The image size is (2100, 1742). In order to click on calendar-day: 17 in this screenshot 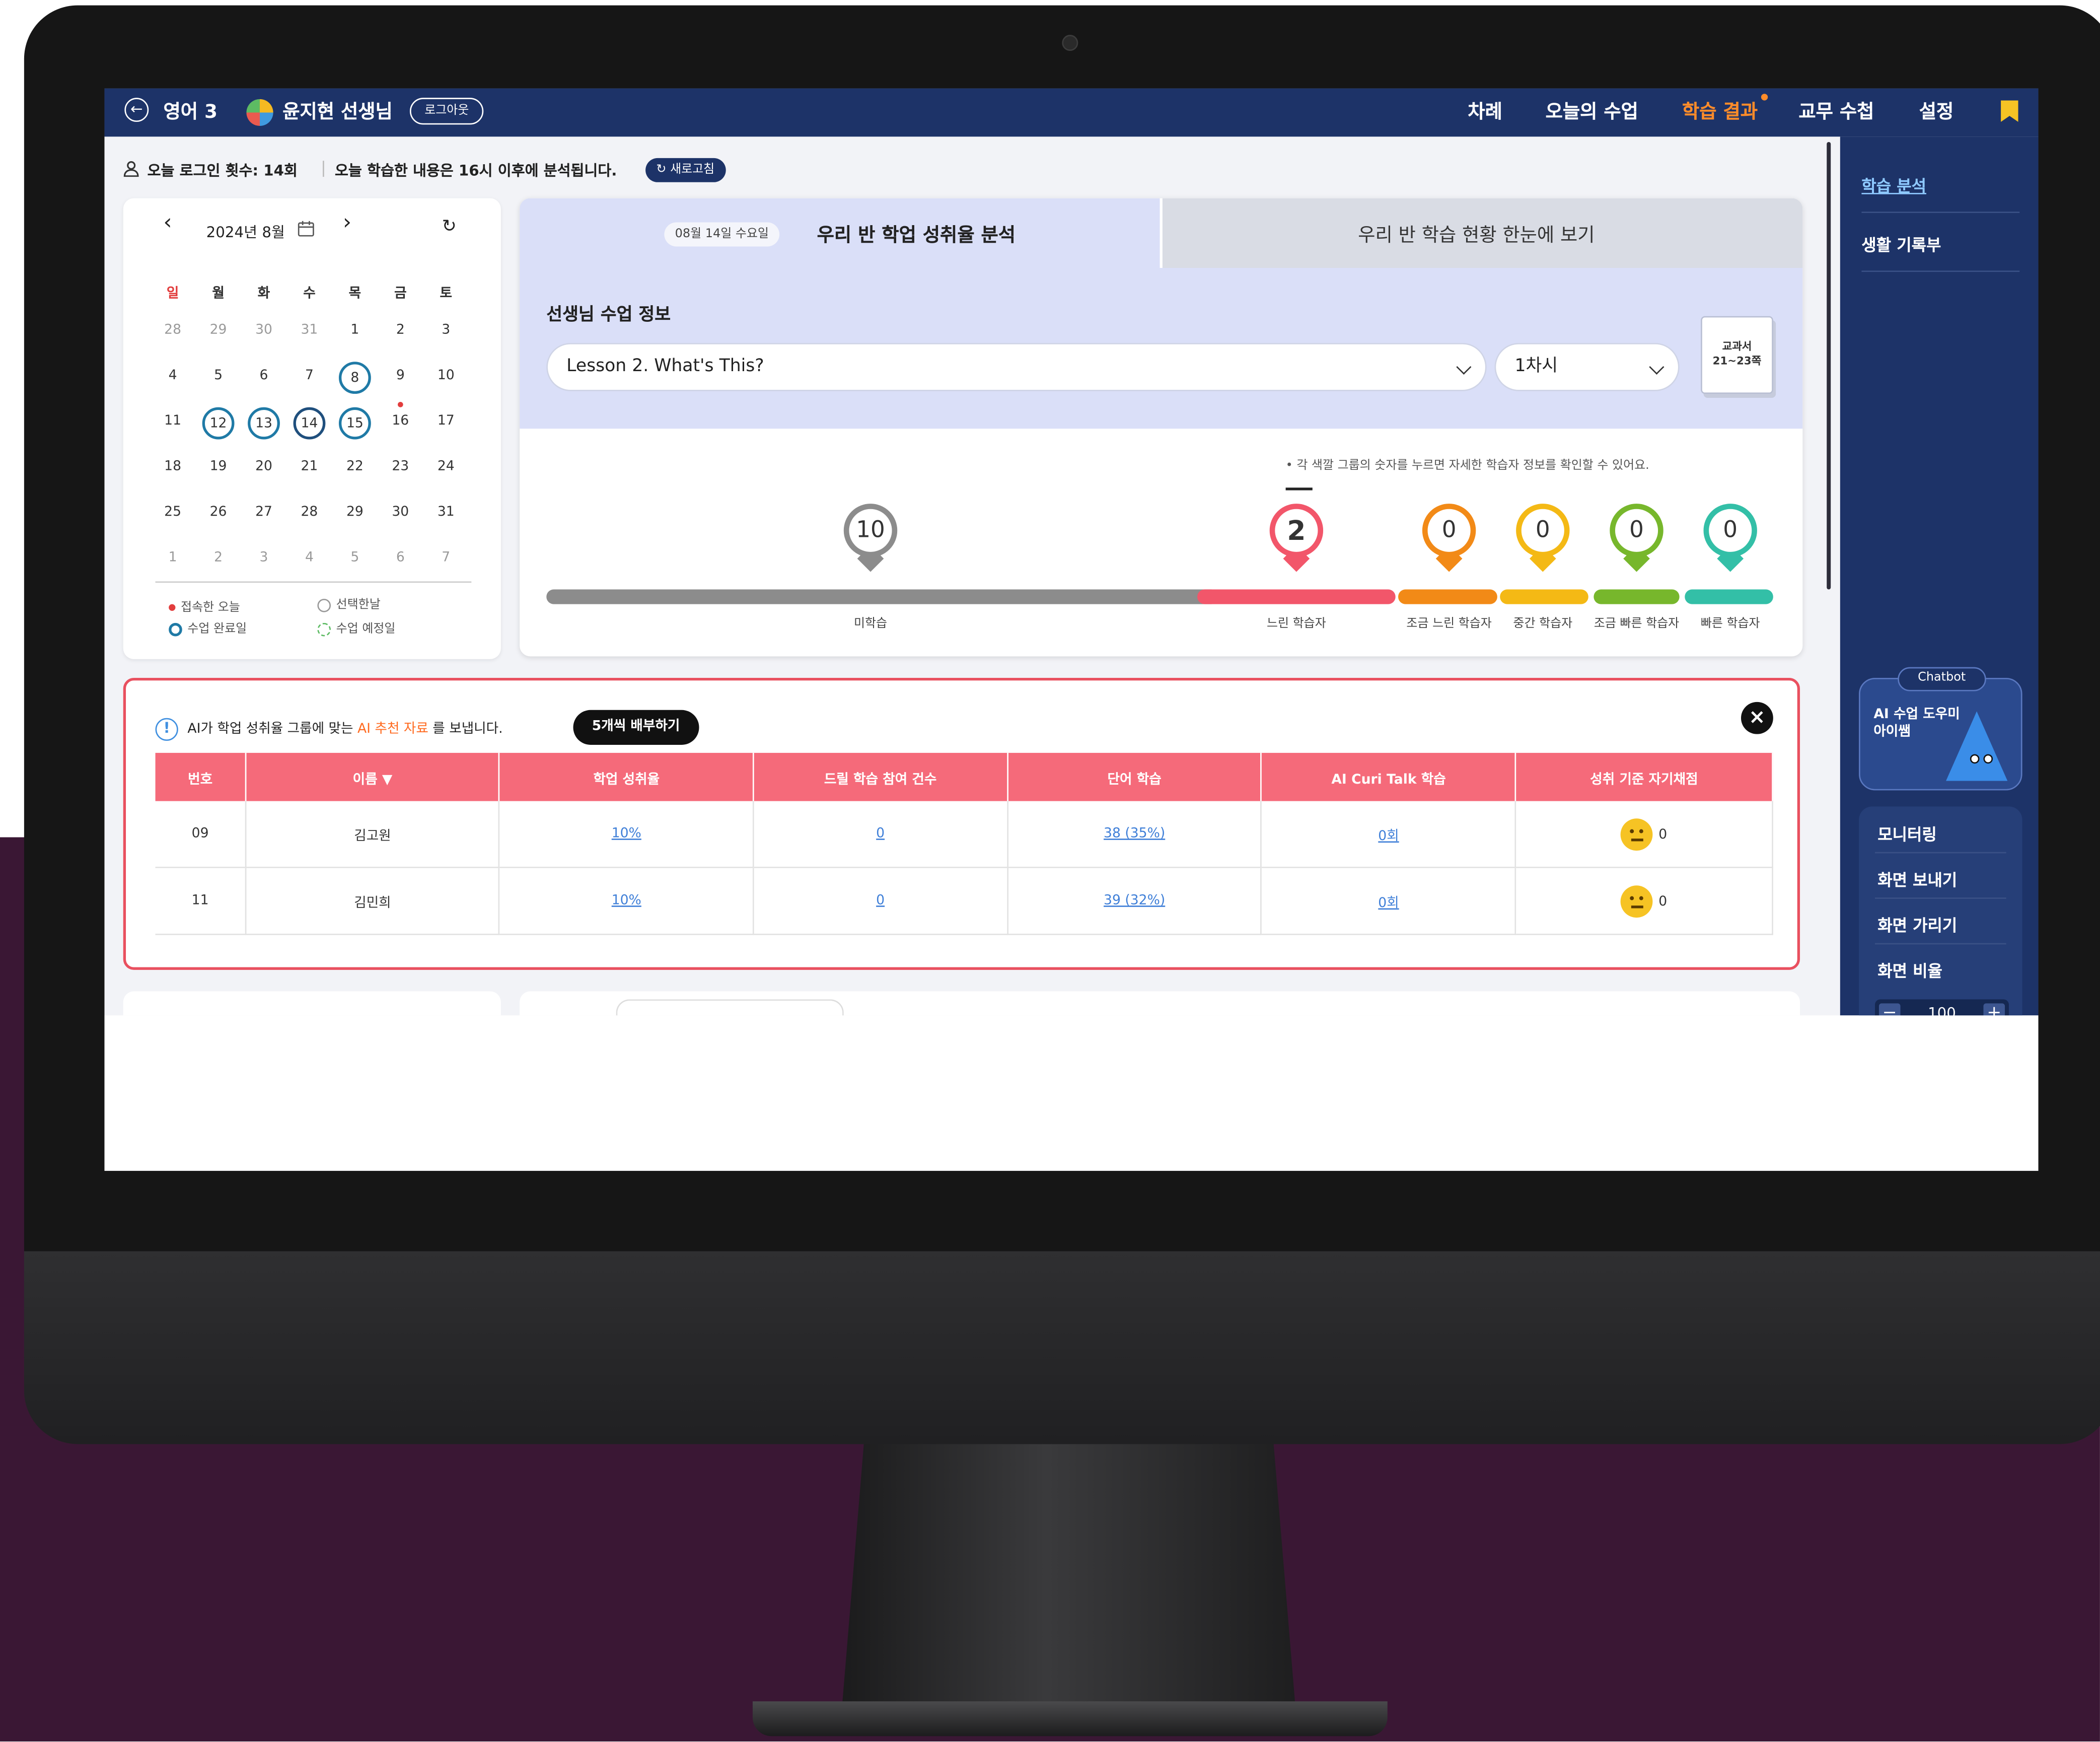, I will do `click(446, 424)`.